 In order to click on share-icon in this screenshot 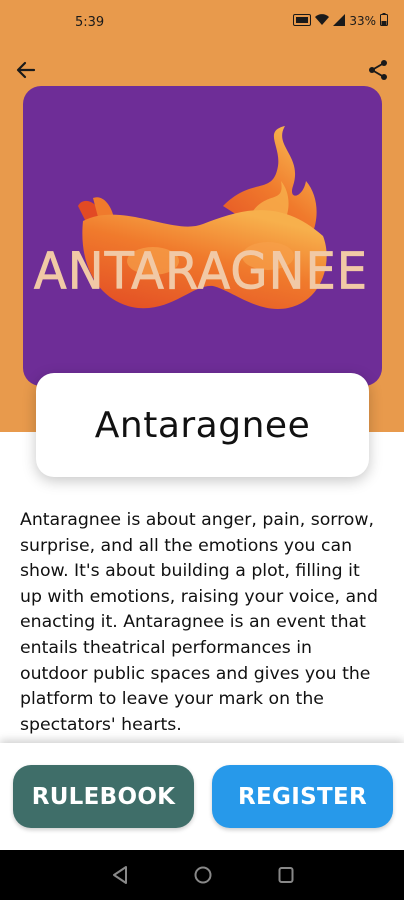, I will do `click(378, 70)`.